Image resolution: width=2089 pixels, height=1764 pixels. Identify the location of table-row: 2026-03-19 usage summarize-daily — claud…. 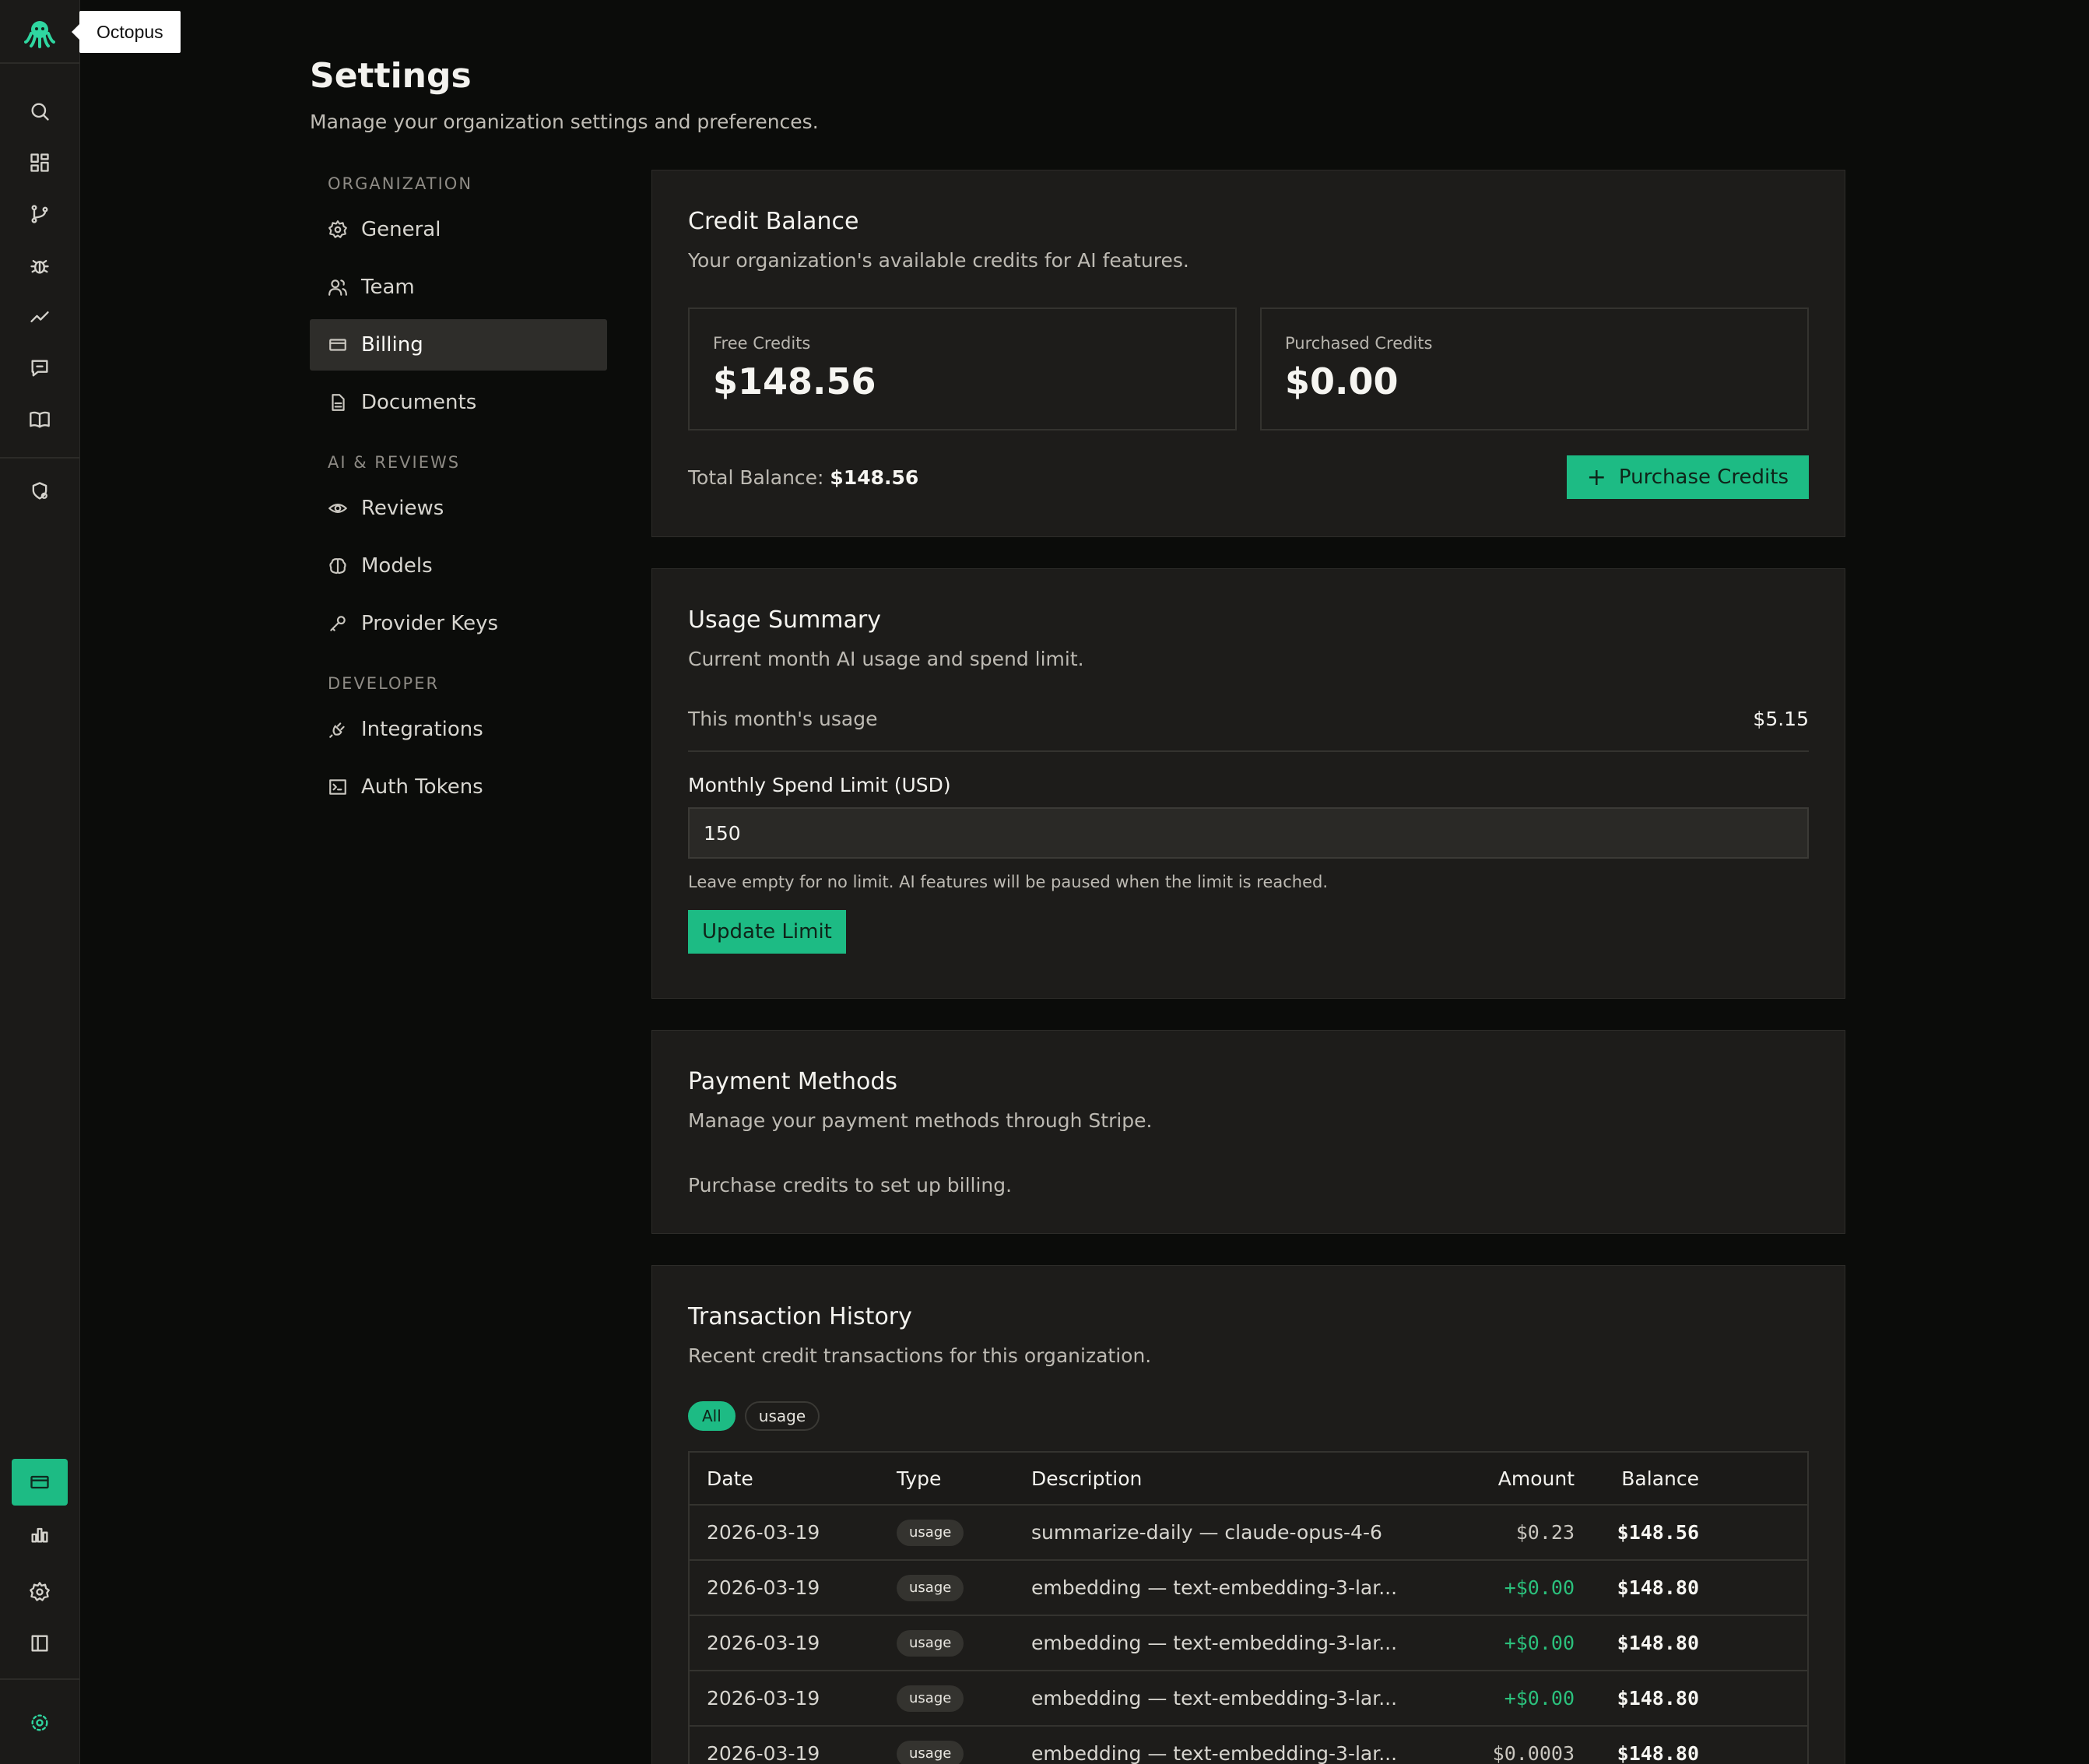
(1248, 1533).